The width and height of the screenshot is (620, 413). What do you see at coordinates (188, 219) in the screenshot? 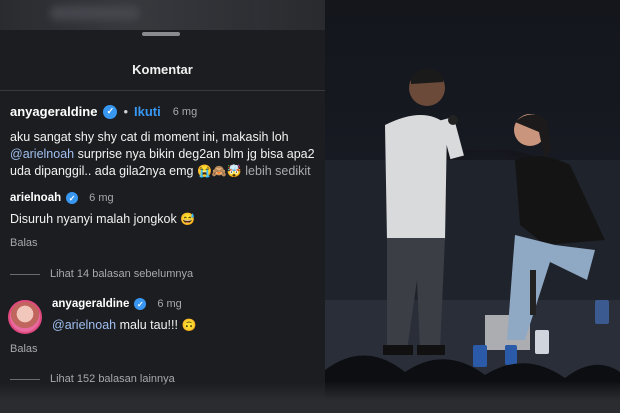
I see `reply1-emoji: 😅` at bounding box center [188, 219].